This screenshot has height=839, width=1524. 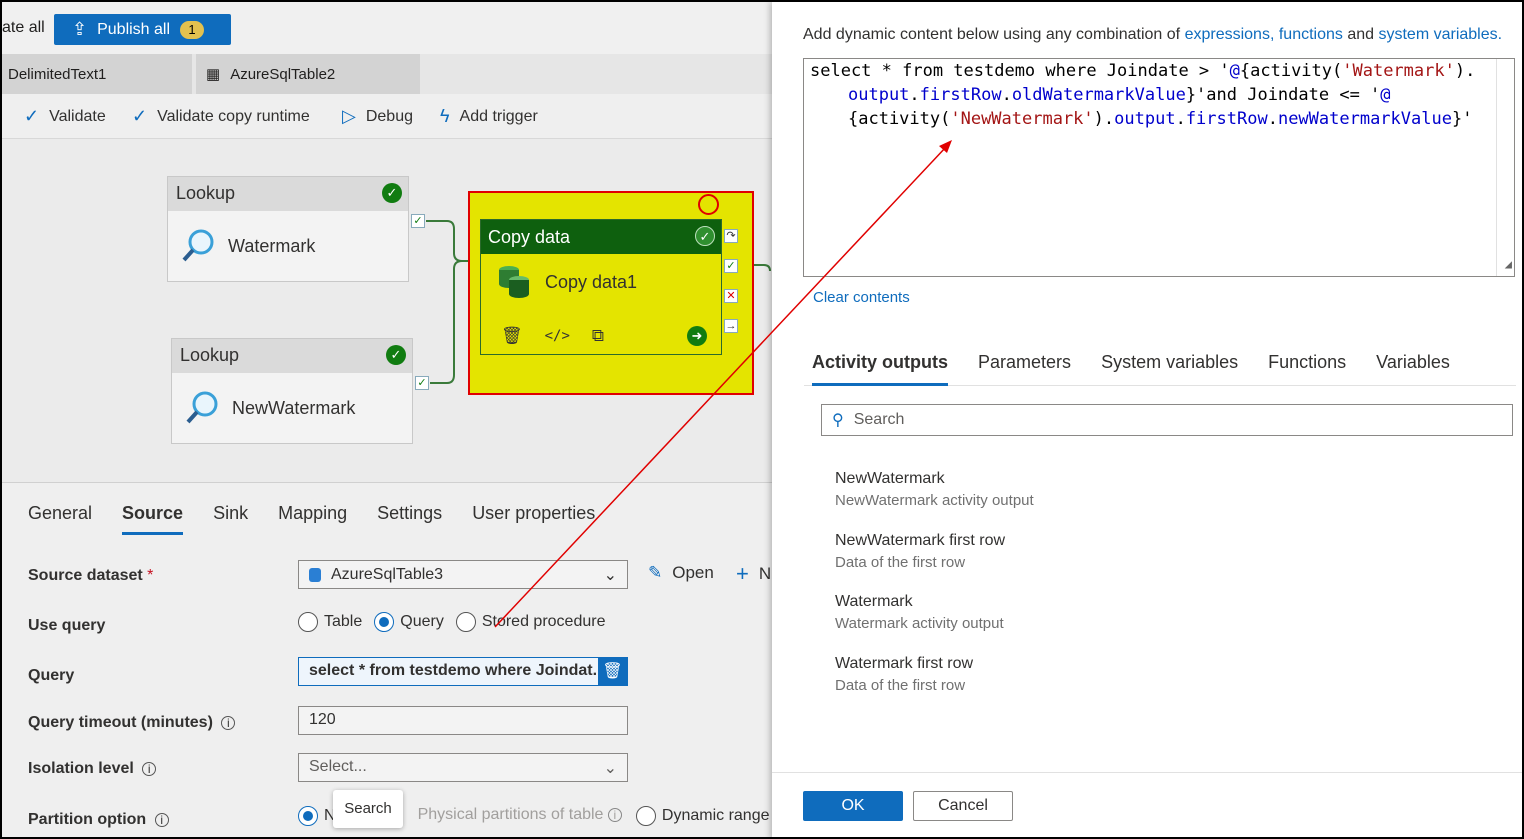 I want to click on isolation-level-dropdown: Select... ⌄, so click(x=463, y=767).